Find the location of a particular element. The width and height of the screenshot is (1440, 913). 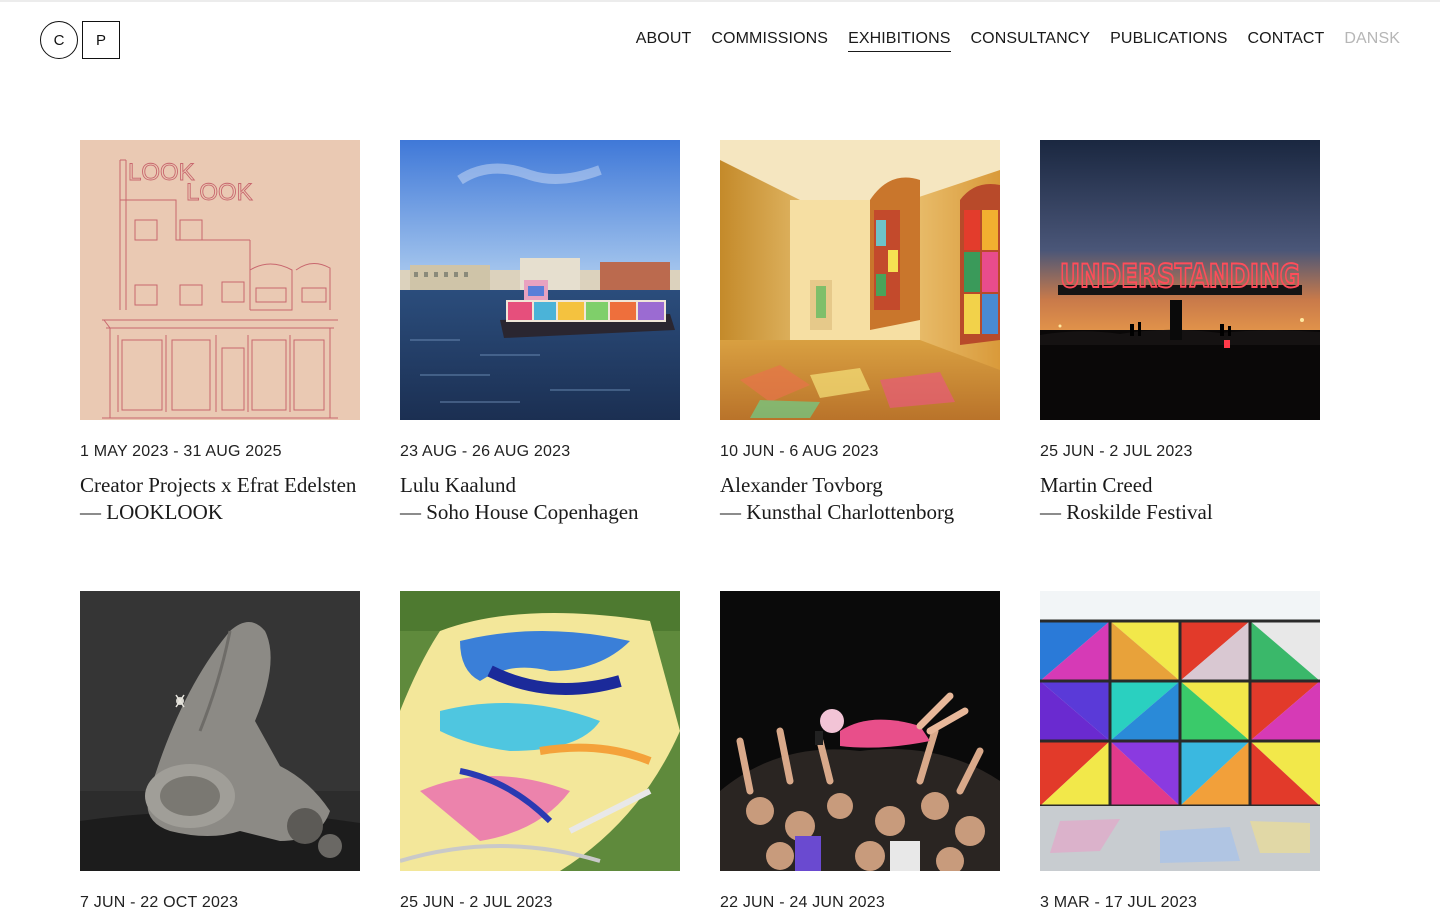

exhibition-image-colored-glass is located at coordinates (1180, 731).